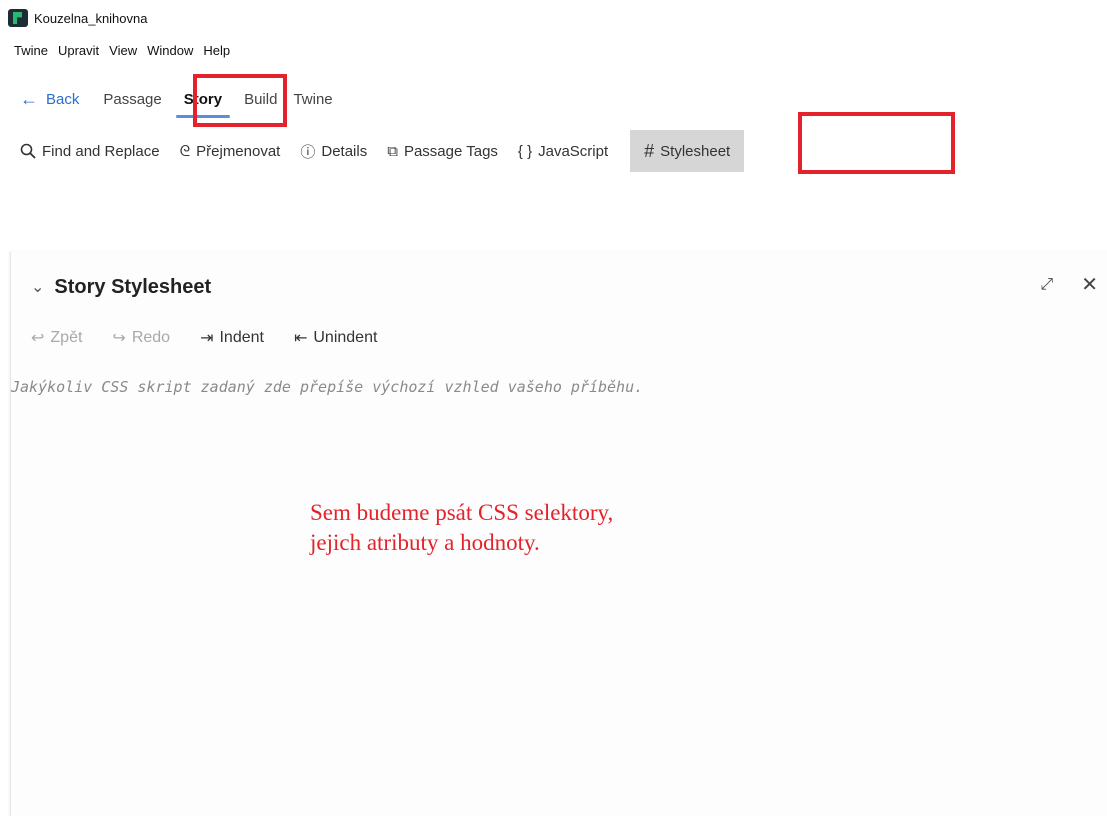  I want to click on app-logo-icon, so click(18, 18).